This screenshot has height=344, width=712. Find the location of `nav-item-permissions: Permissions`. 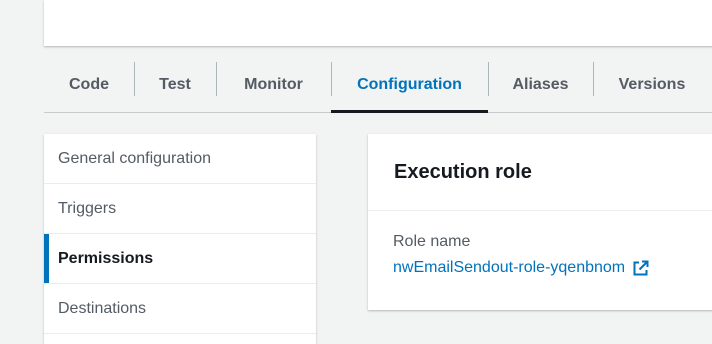

nav-item-permissions: Permissions is located at coordinates (180, 259).